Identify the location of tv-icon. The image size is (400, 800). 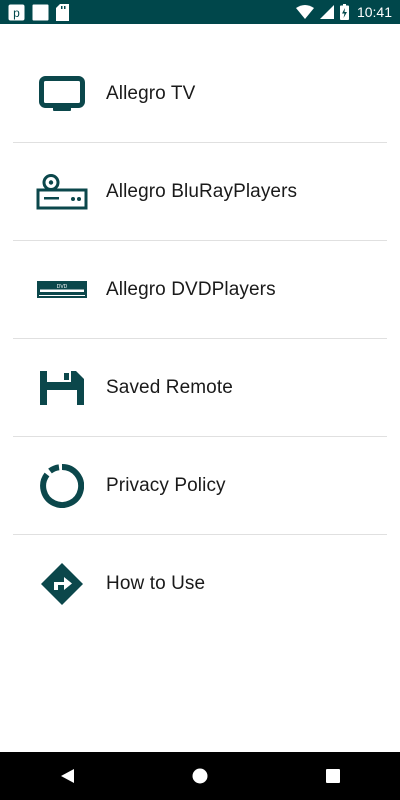
(62, 94).